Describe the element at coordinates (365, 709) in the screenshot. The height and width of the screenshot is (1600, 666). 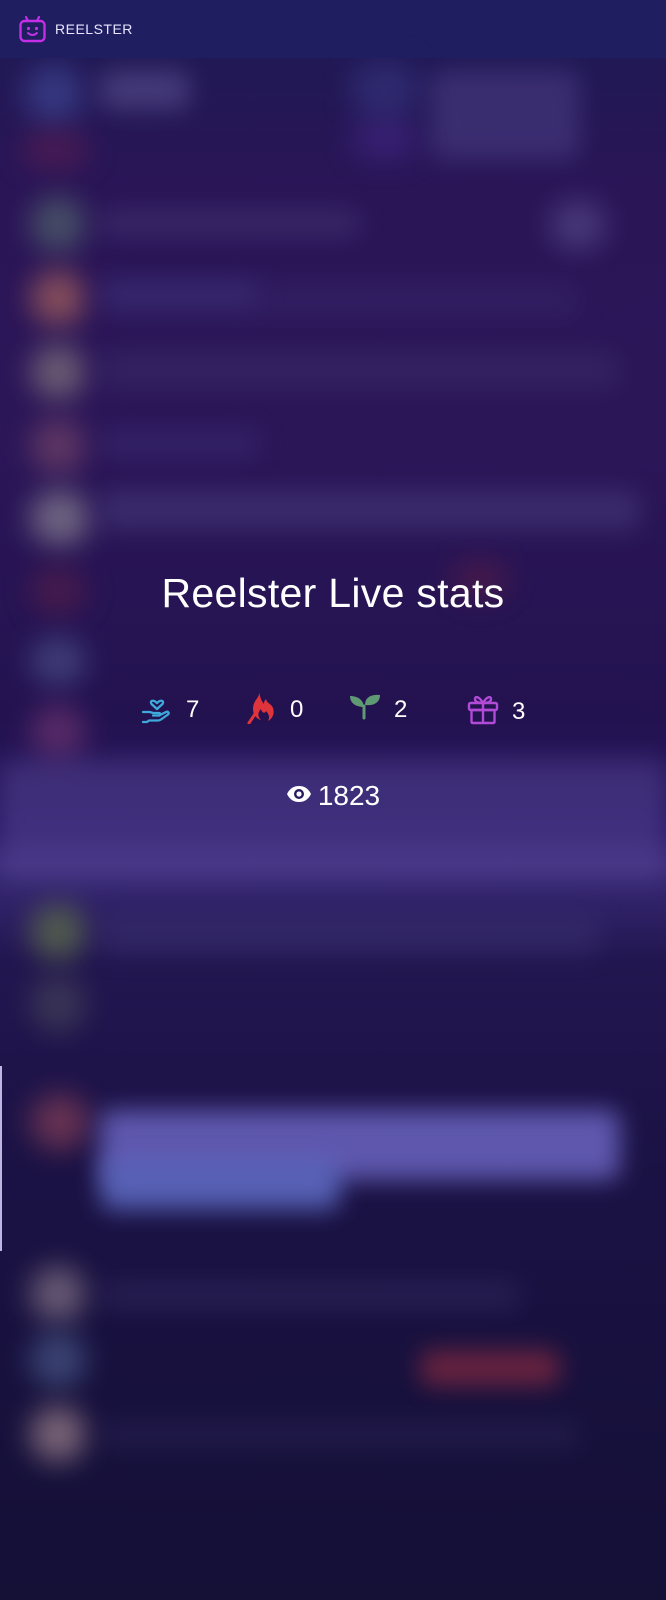
I see `sprout-icon` at that location.